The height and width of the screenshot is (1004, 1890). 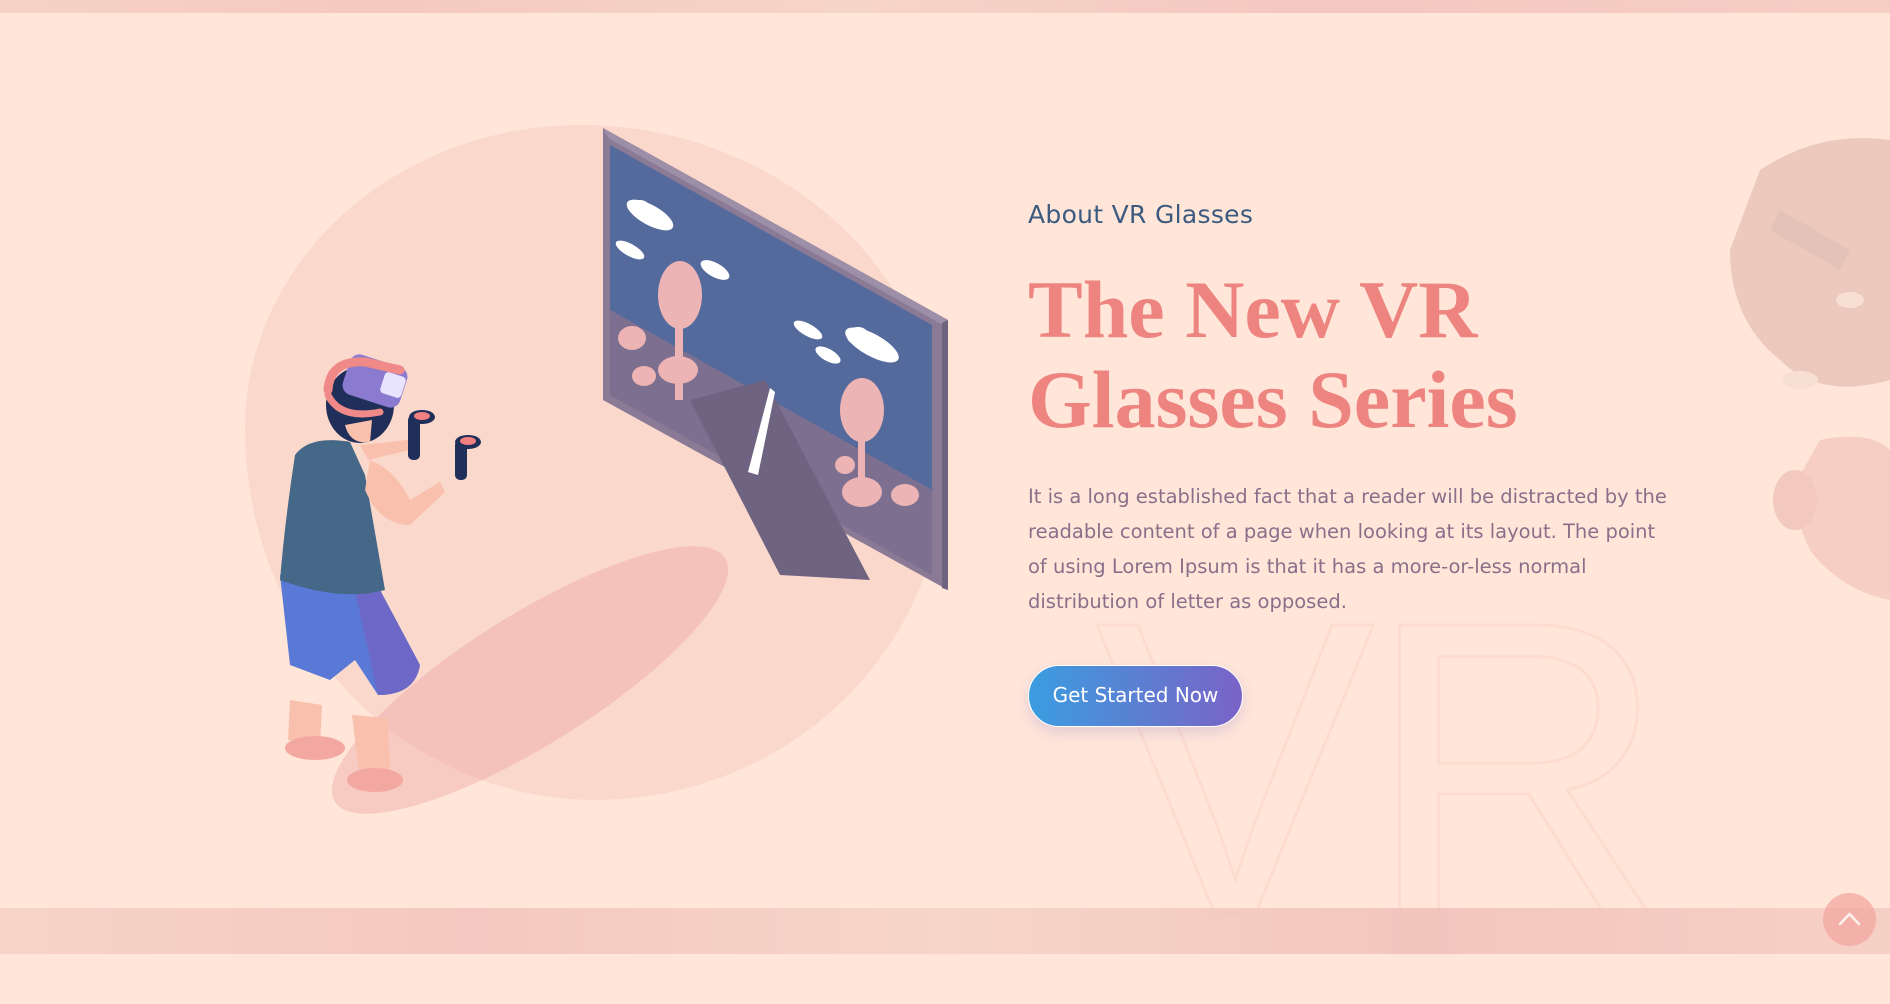 What do you see at coordinates (1810, 369) in the screenshot?
I see `vr-headset-decoration` at bounding box center [1810, 369].